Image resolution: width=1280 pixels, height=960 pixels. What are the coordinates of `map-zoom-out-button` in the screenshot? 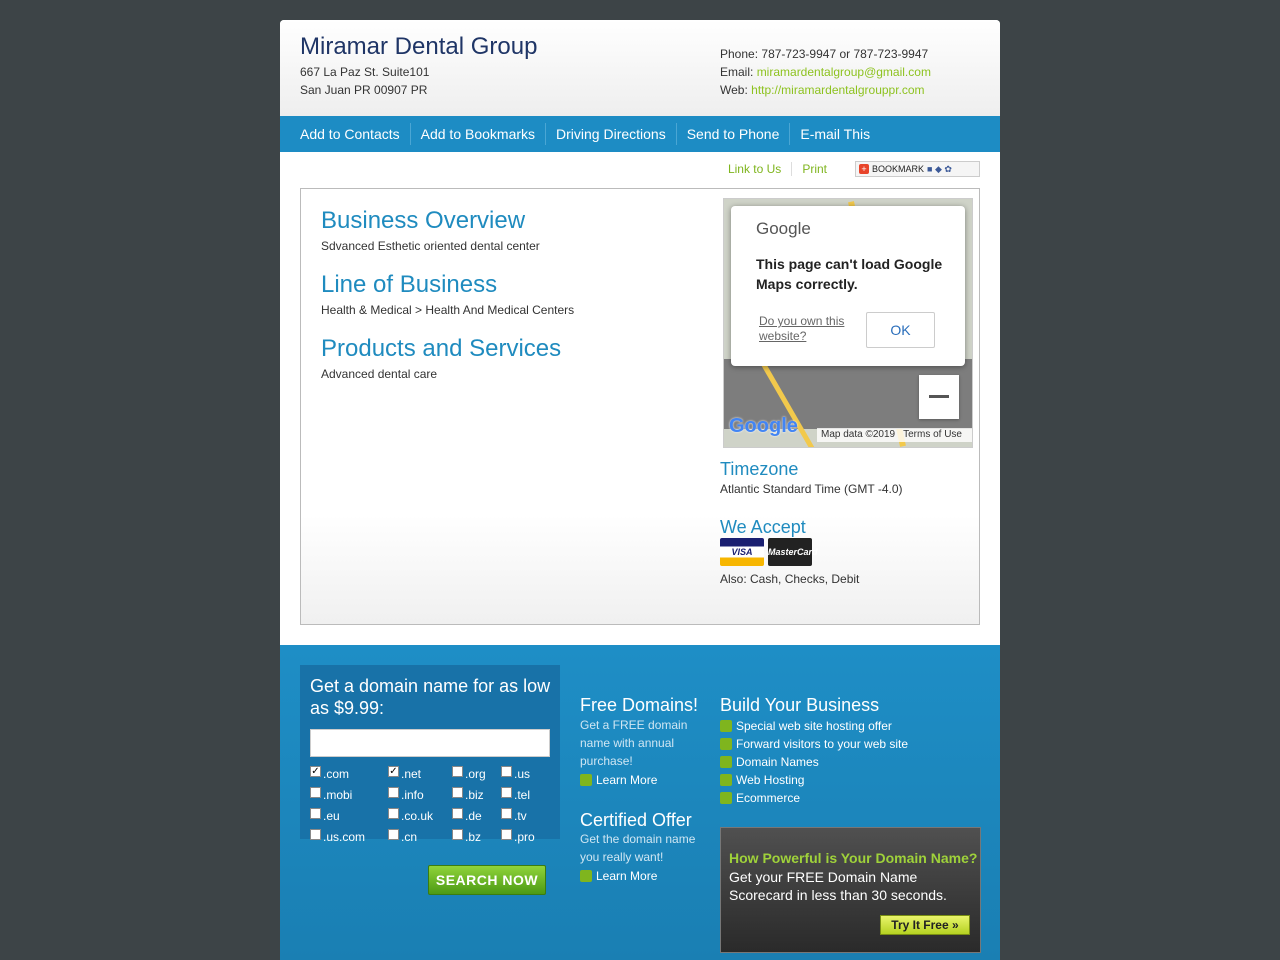 It's located at (939, 397).